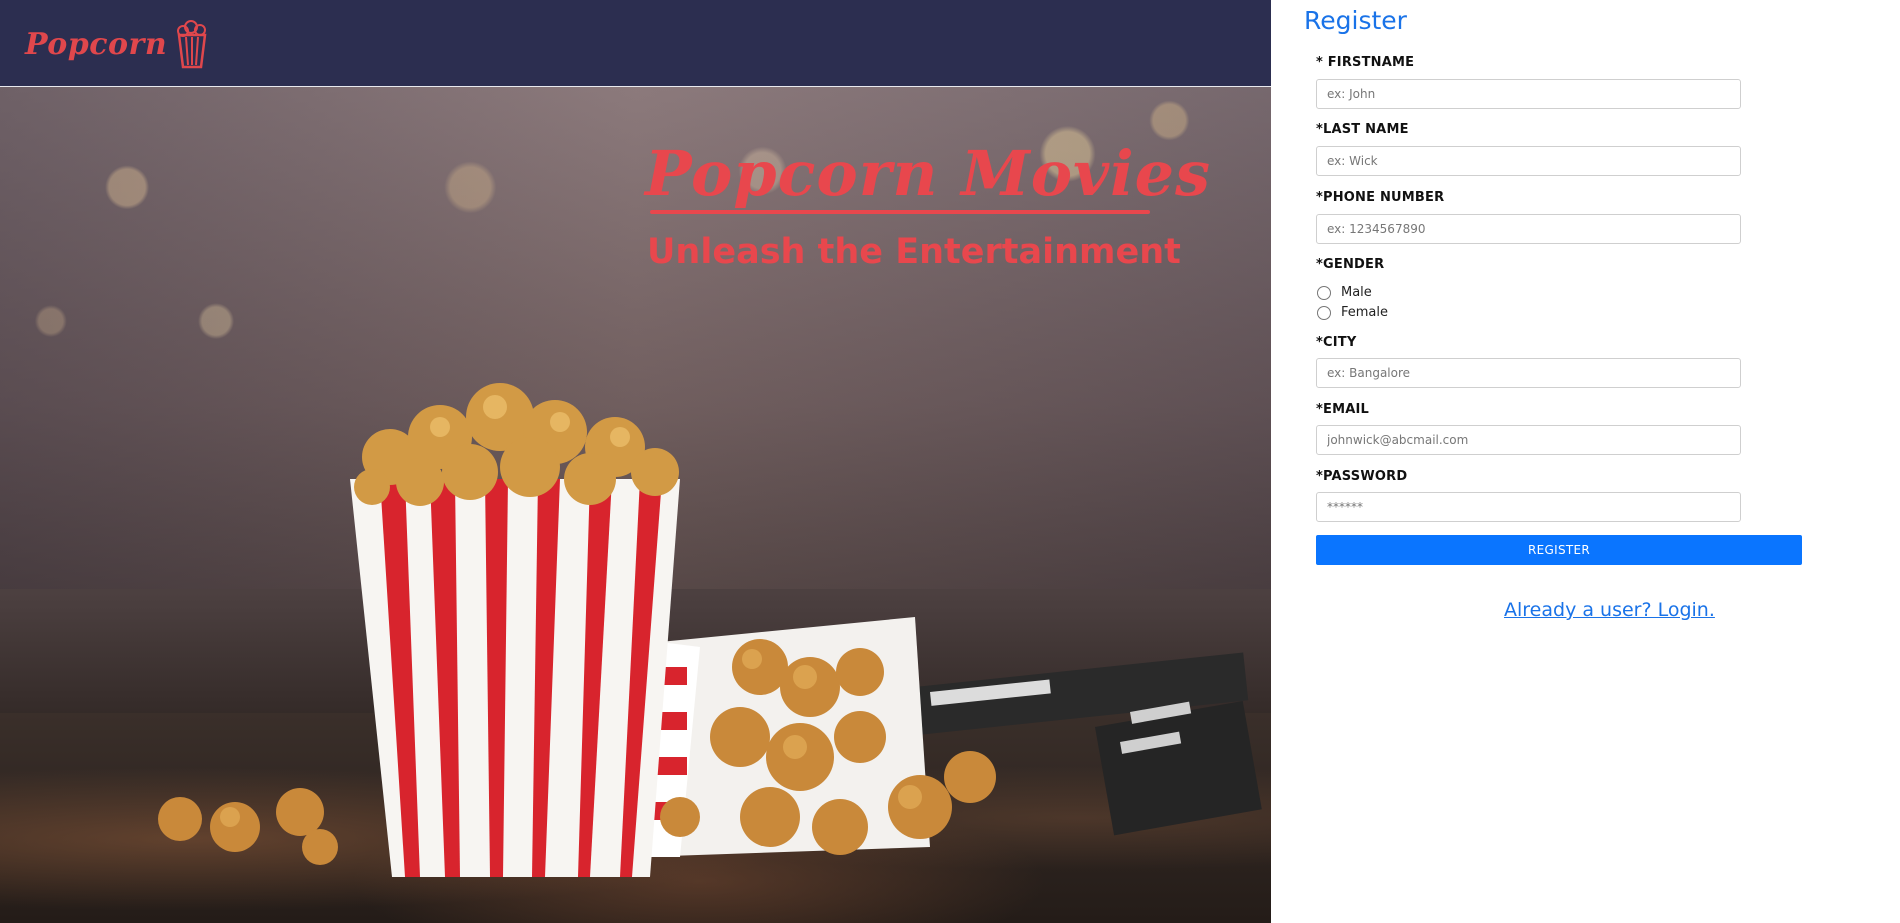 Image resolution: width=1900 pixels, height=923 pixels. I want to click on gender-option-male: Male, so click(1344, 292).